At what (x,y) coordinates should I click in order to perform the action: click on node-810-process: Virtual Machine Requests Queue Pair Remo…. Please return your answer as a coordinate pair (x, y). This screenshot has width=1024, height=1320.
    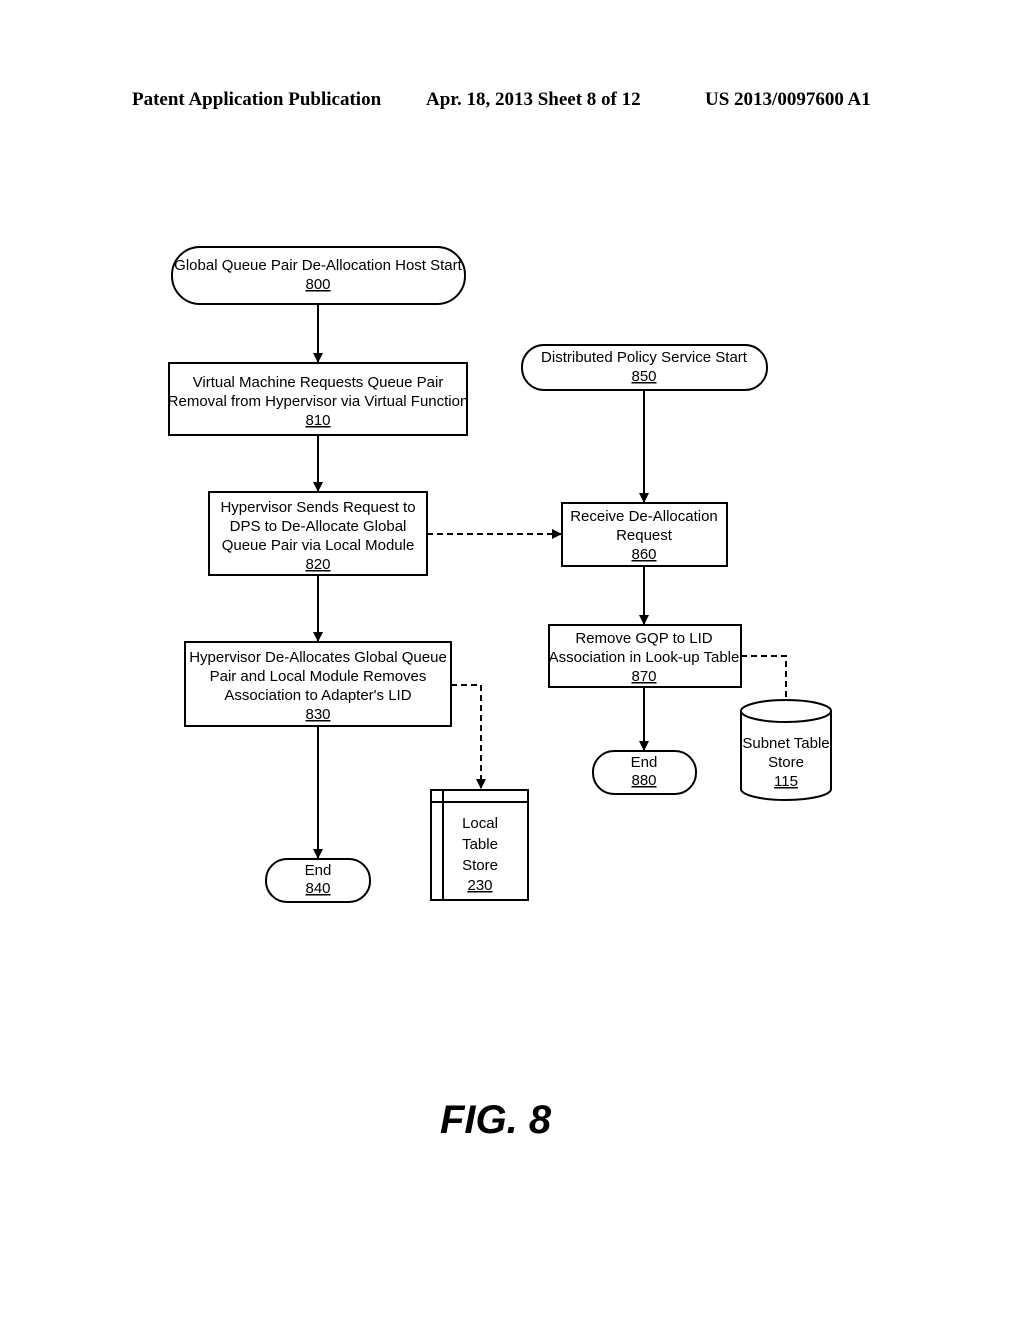
    Looking at the image, I should click on (318, 399).